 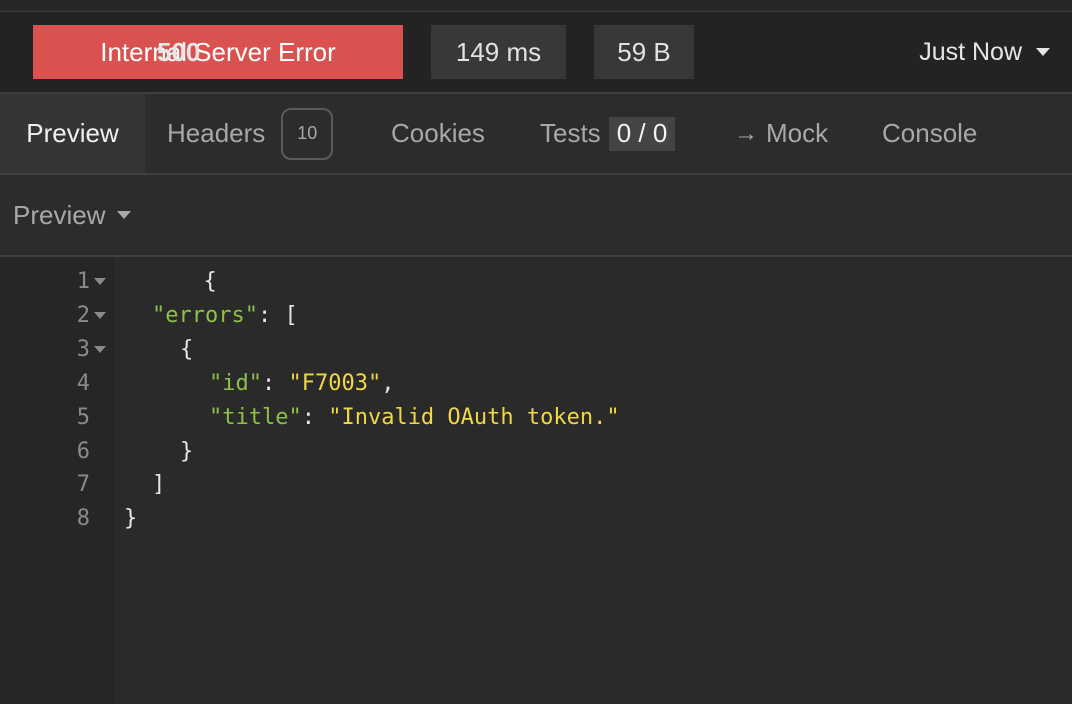 What do you see at coordinates (59, 214) in the screenshot?
I see `preview-mode-label: Preview` at bounding box center [59, 214].